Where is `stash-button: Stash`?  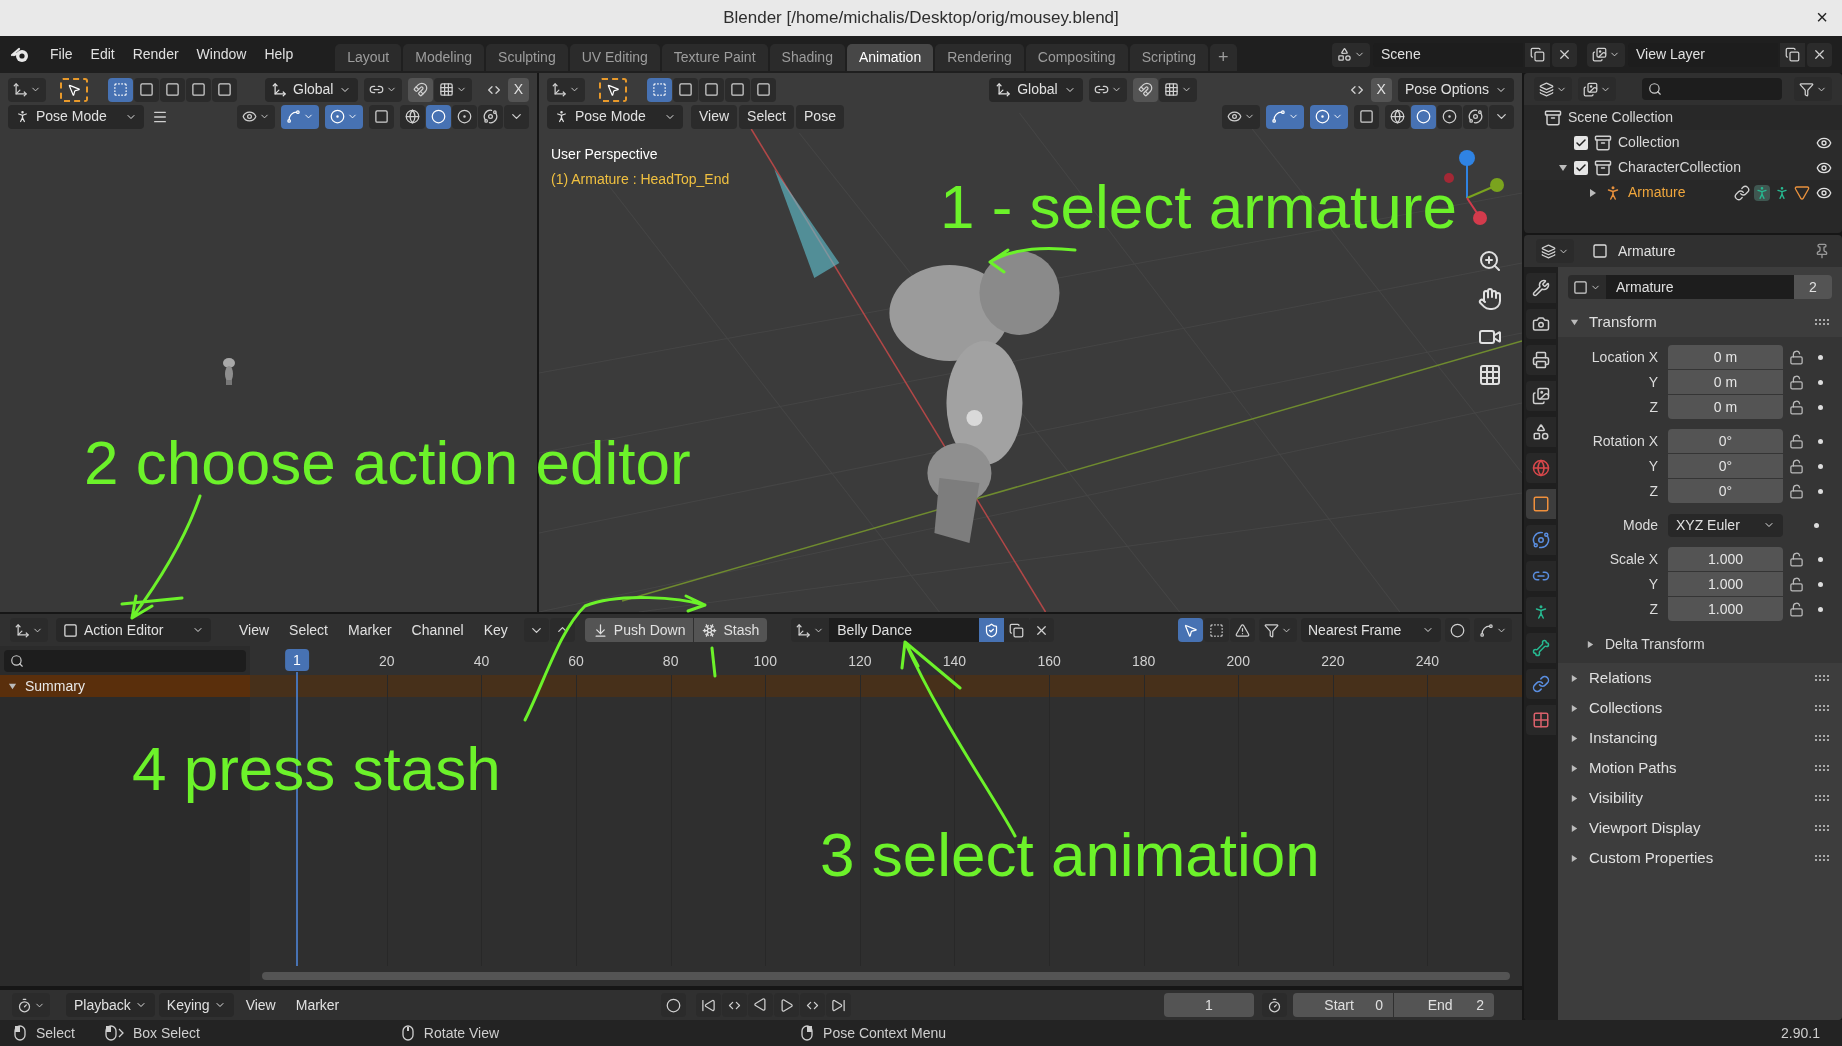
stash-button: Stash is located at coordinates (731, 630).